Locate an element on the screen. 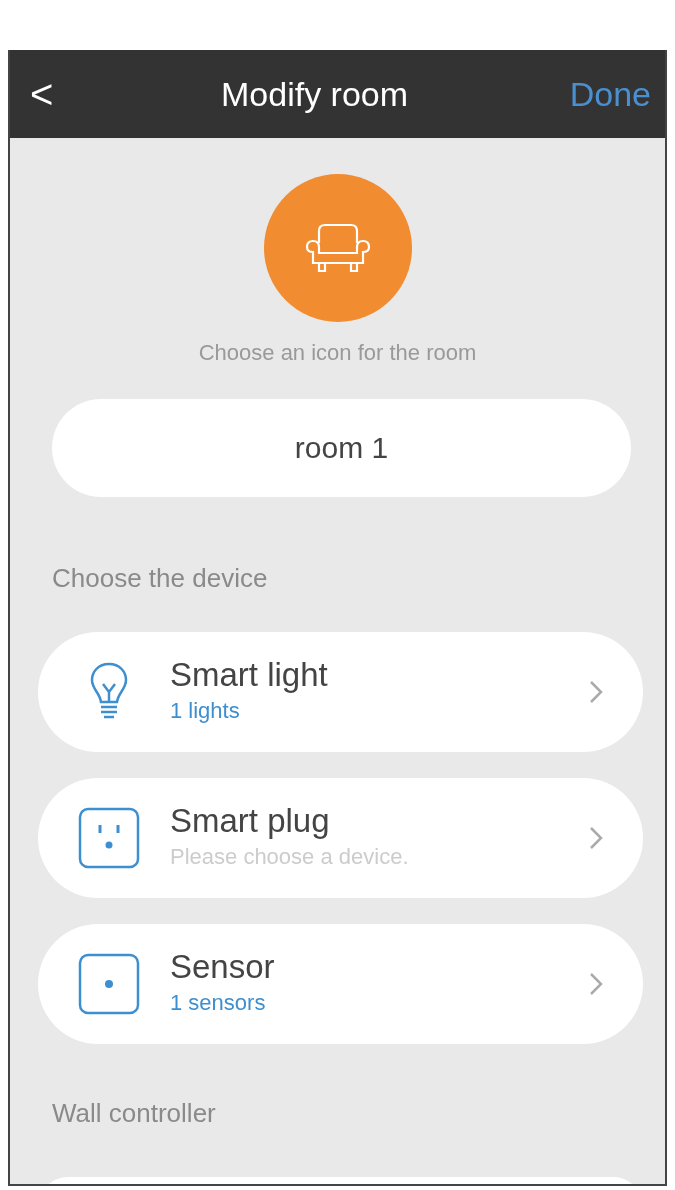  device-status: 1 lights is located at coordinates (205, 710).